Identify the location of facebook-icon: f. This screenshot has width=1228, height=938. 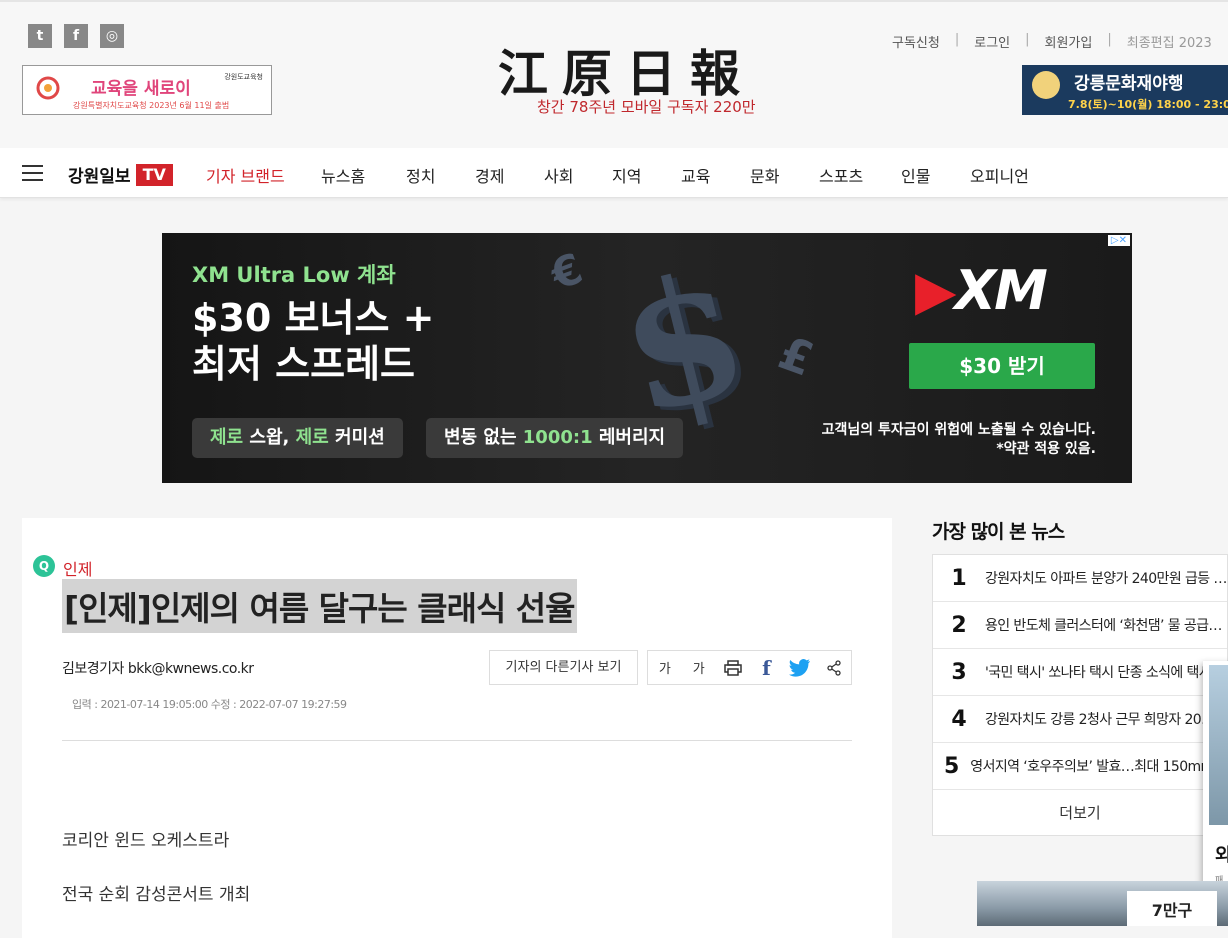
(76, 36).